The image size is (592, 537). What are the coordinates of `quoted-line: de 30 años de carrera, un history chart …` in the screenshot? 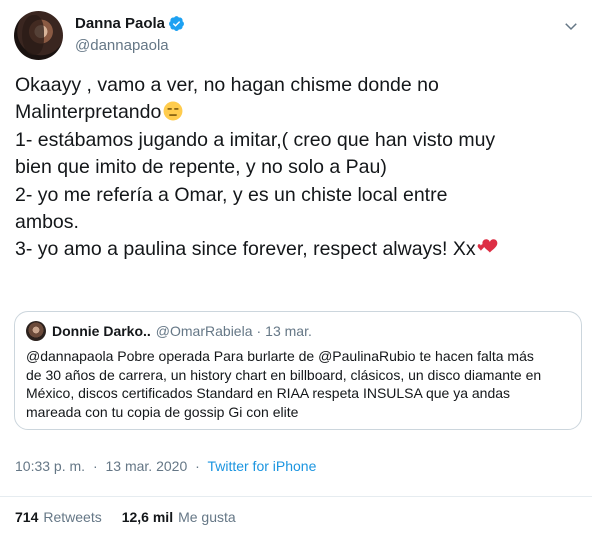 It's located at (284, 374).